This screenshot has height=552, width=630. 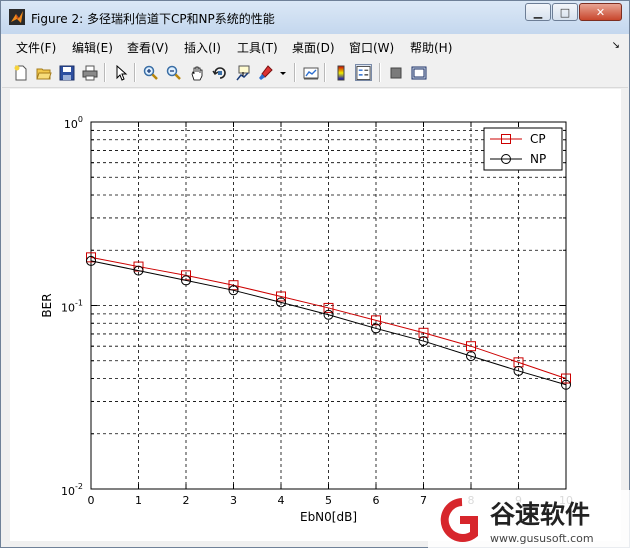 What do you see at coordinates (73, 123) in the screenshot?
I see `y-tick-label: 100` at bounding box center [73, 123].